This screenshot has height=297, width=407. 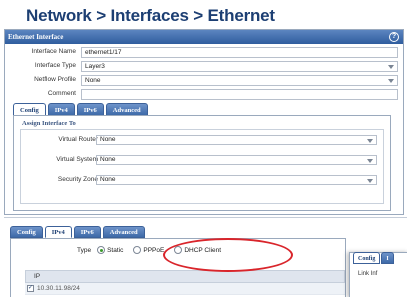 I want to click on radio-pppoe-control, so click(x=137, y=250).